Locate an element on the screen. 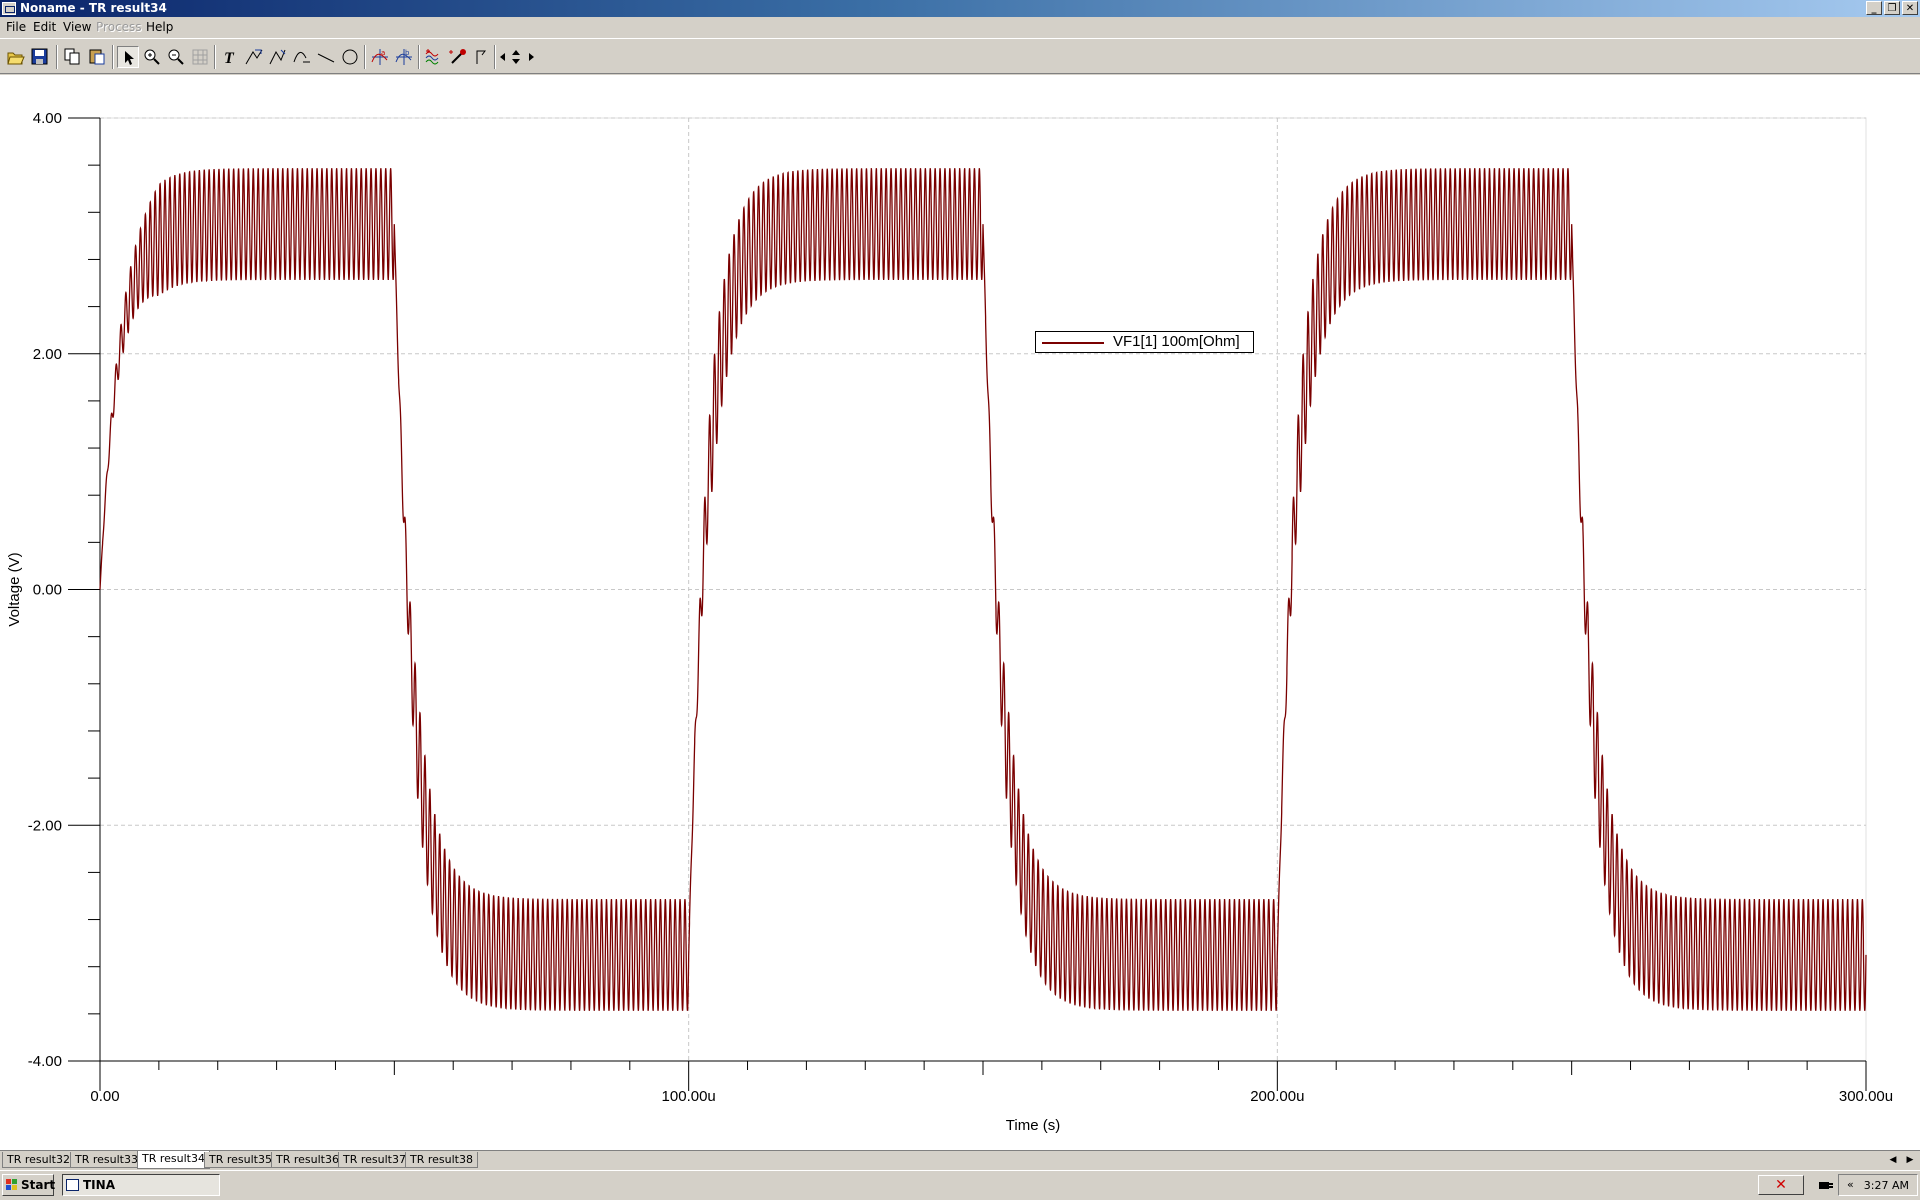 The height and width of the screenshot is (1200, 1920). tray-expand-icon: « is located at coordinates (1850, 1184).